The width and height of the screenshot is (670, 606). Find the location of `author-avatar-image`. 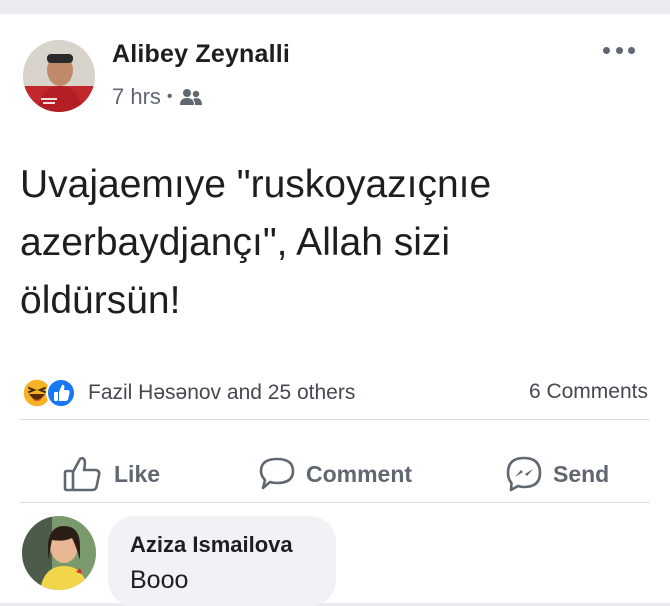

author-avatar-image is located at coordinates (59, 76).